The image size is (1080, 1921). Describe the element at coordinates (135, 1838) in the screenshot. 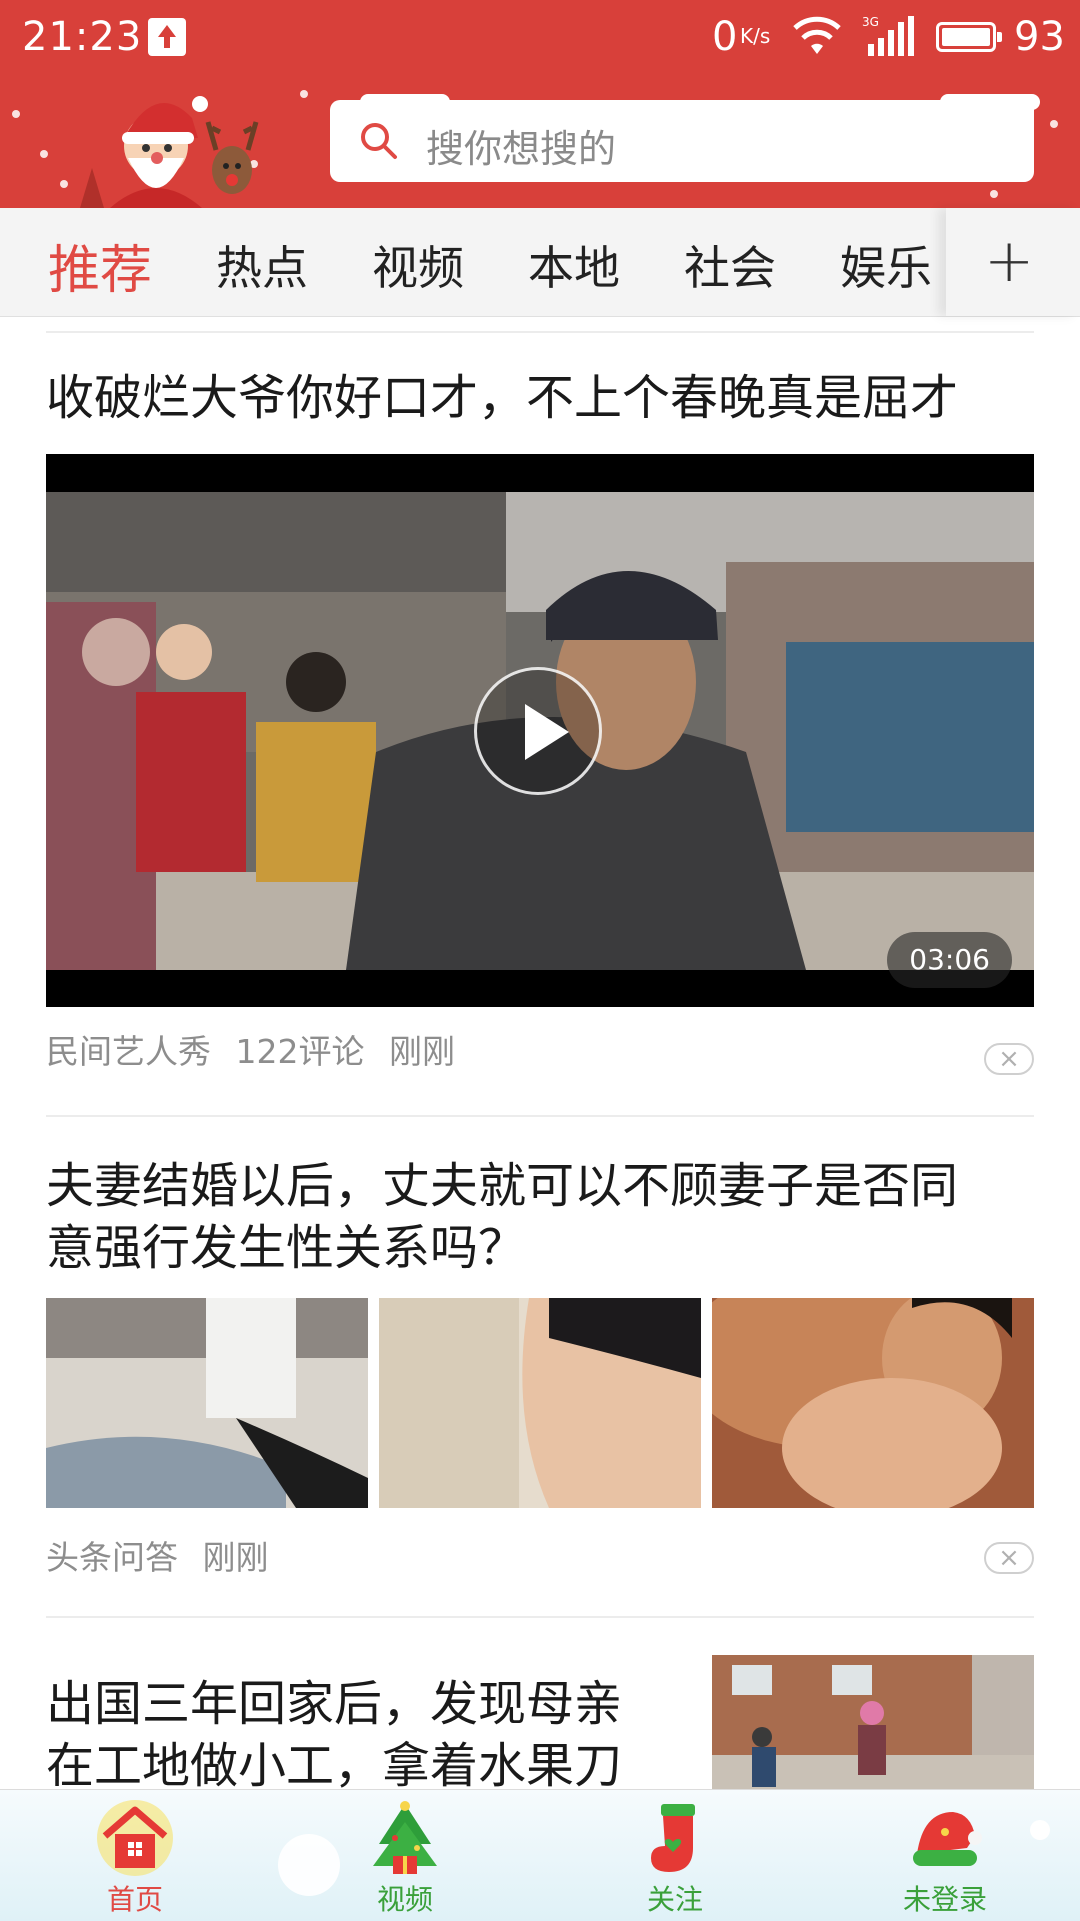

I see `home-icon` at that location.